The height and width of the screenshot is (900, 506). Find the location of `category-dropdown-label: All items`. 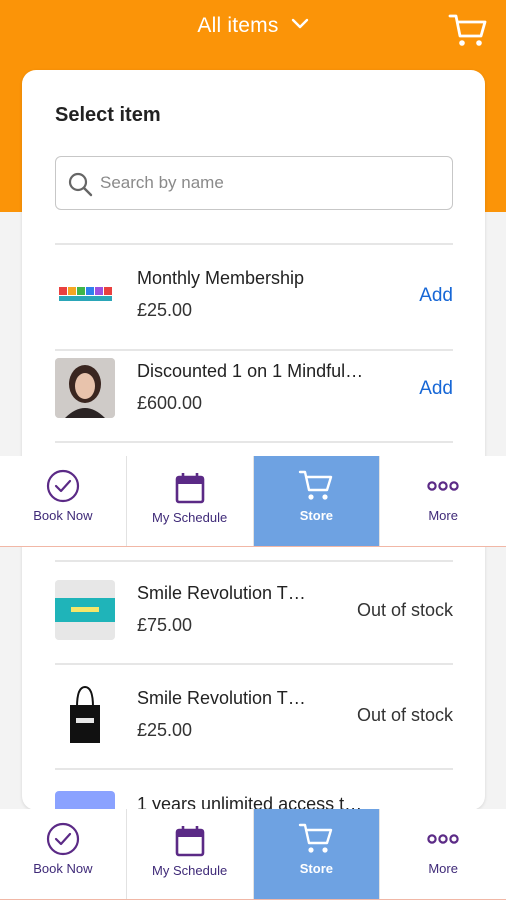

category-dropdown-label: All items is located at coordinates (238, 25).